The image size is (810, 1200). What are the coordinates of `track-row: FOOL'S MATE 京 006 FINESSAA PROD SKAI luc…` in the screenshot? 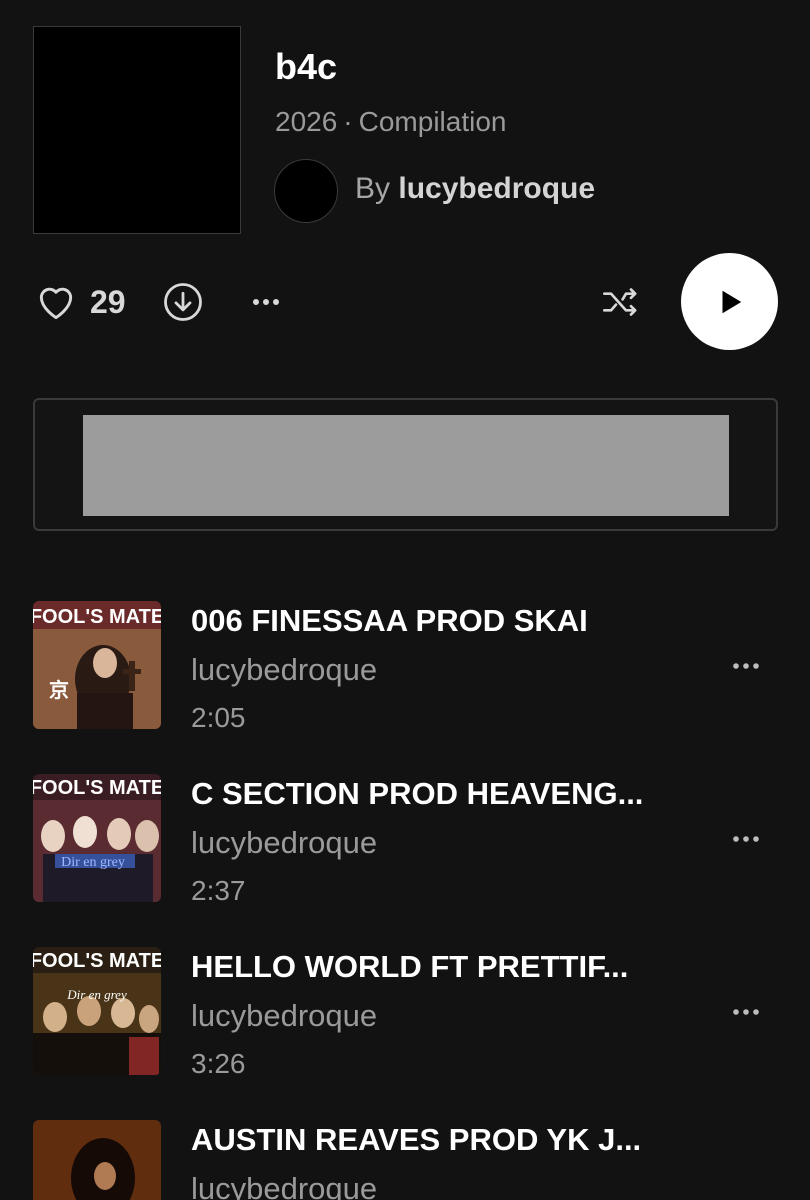 It's located at (405, 665).